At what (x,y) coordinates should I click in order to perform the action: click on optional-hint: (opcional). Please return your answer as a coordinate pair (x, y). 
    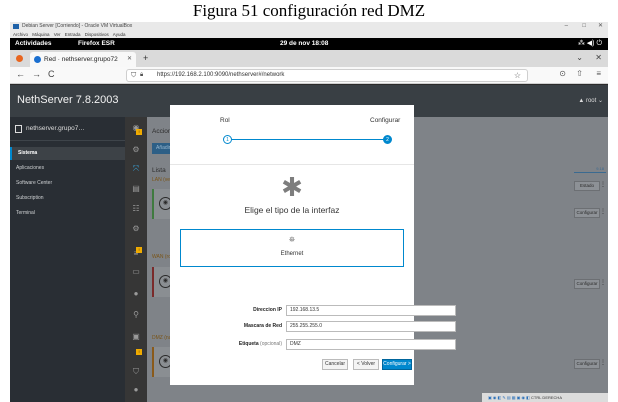
    Looking at the image, I should click on (271, 344).